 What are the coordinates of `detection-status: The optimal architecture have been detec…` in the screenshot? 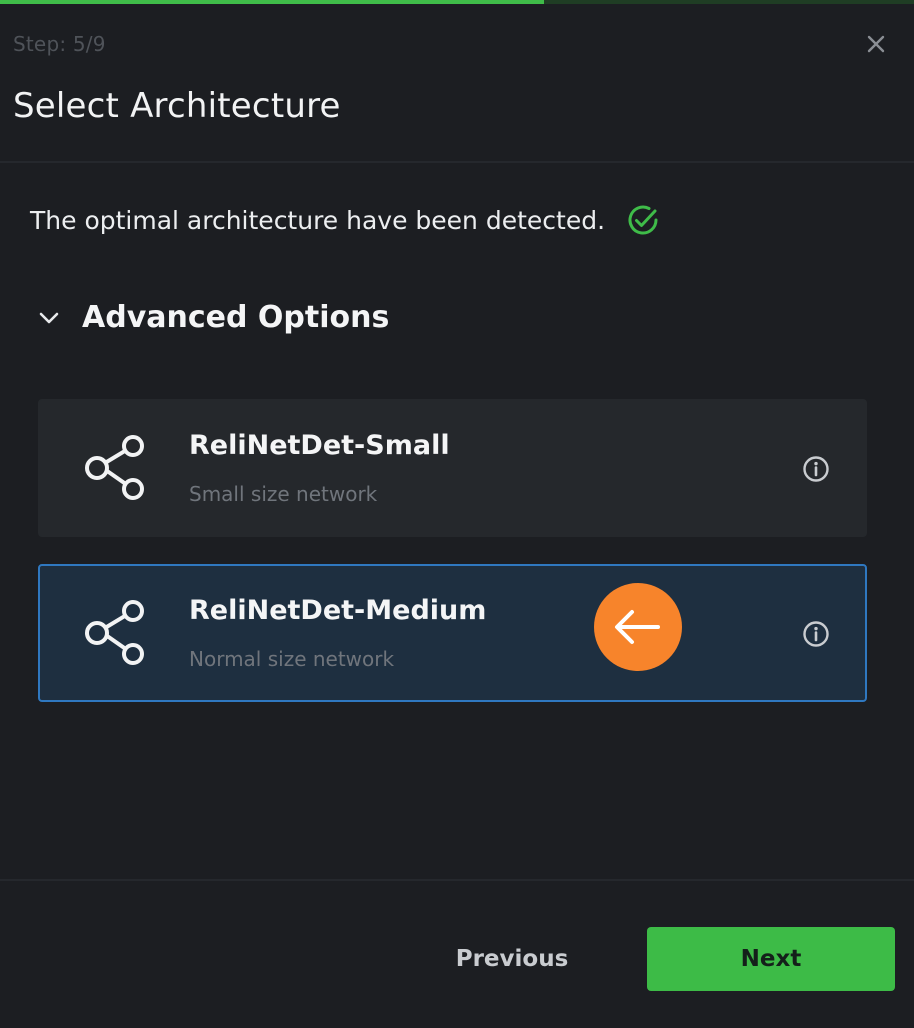 It's located at (346, 220).